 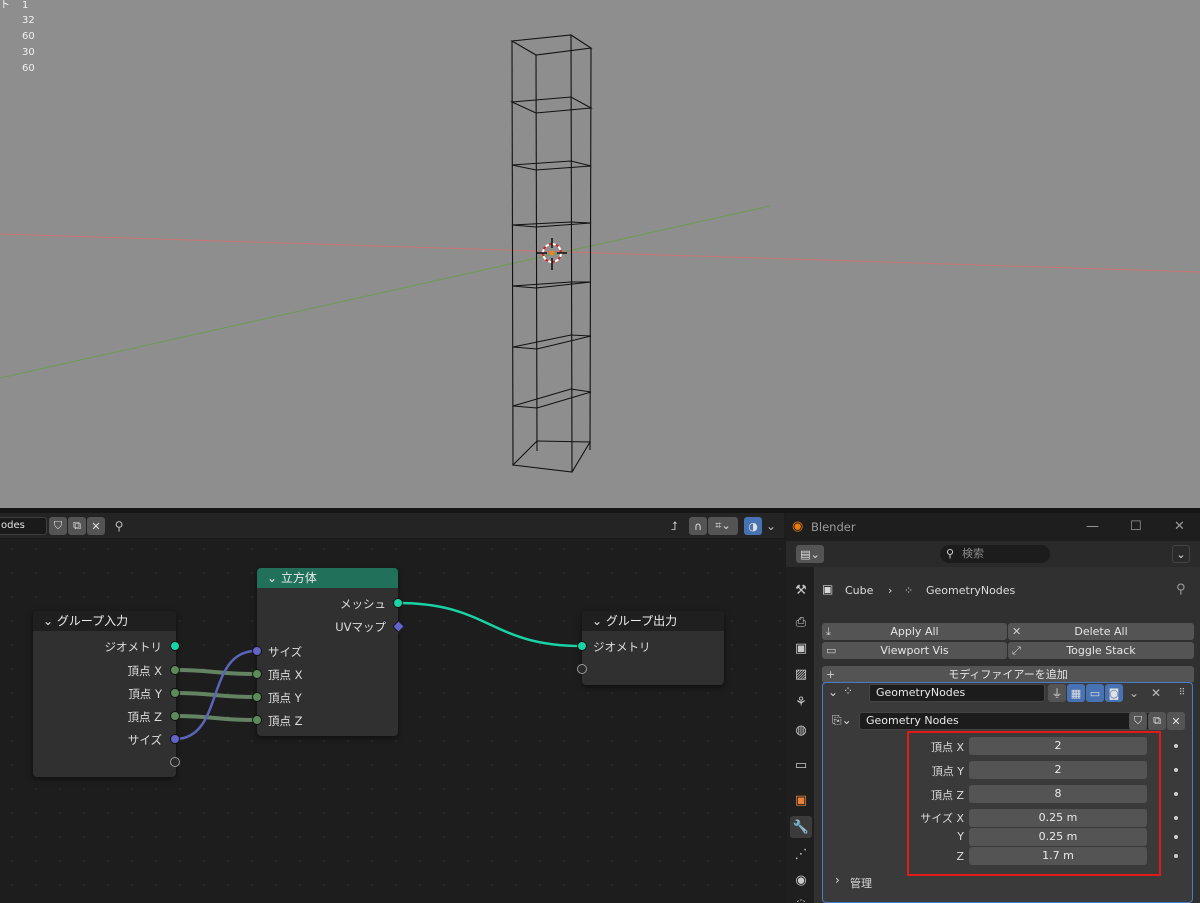 What do you see at coordinates (175, 739) in the screenshot?
I see `output-socket-size` at bounding box center [175, 739].